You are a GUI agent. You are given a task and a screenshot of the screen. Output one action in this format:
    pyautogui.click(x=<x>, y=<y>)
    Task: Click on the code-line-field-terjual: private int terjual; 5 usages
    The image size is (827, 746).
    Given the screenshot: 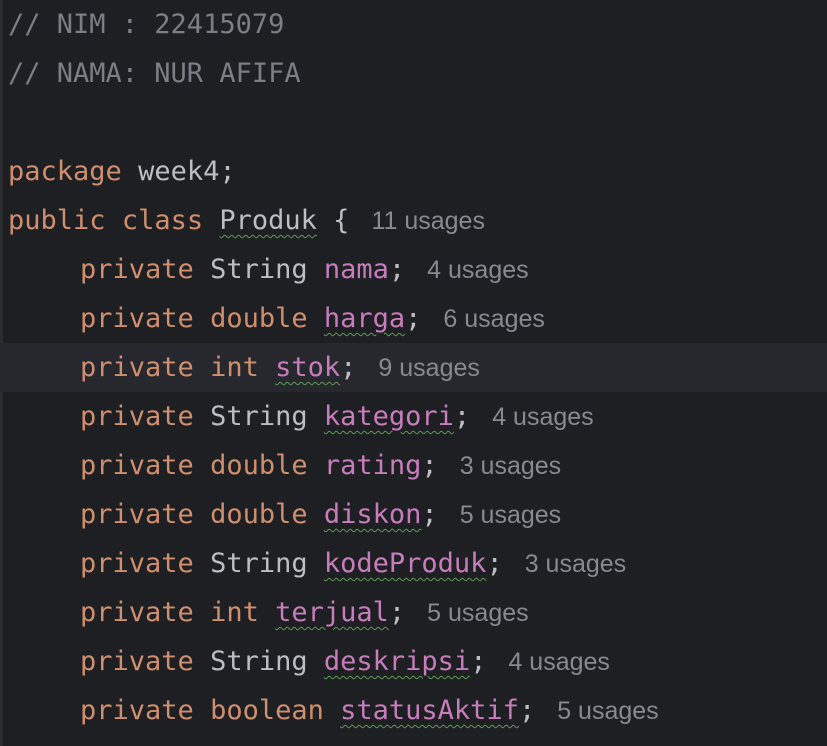 What is the action you would take?
    pyautogui.click(x=413, y=612)
    